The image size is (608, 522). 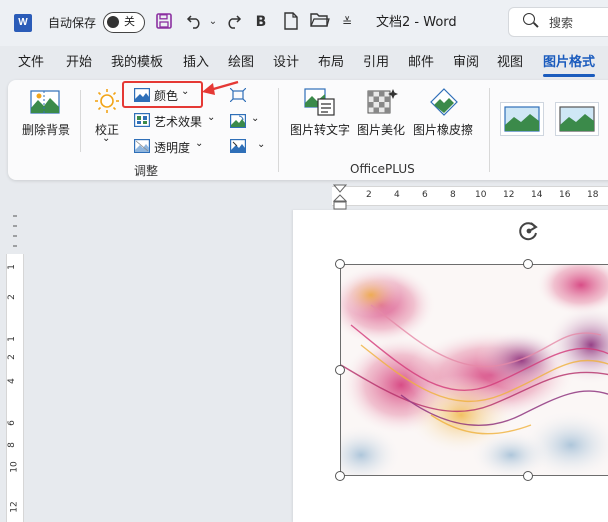 I want to click on tab-references: 引用, so click(x=376, y=63).